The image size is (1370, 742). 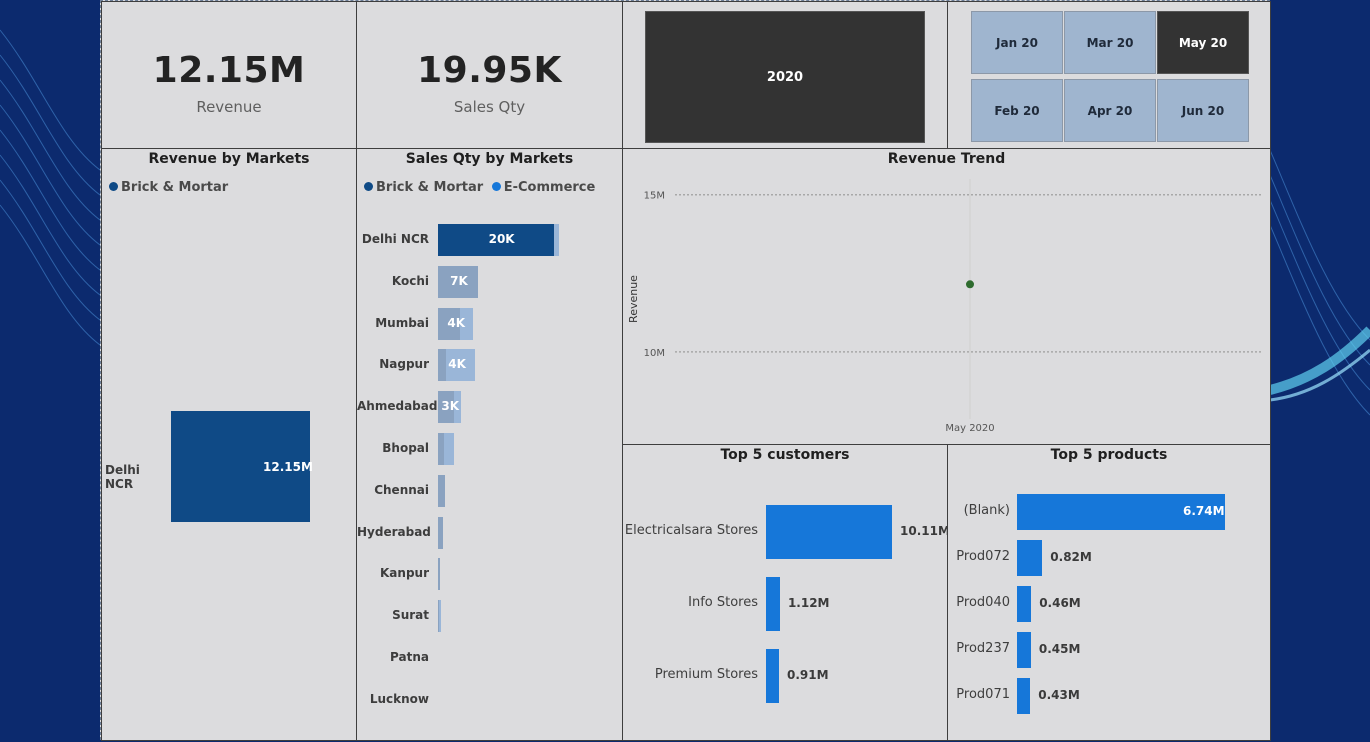 What do you see at coordinates (449, 449) in the screenshot?
I see `bar-bhopal-ecommerce` at bounding box center [449, 449].